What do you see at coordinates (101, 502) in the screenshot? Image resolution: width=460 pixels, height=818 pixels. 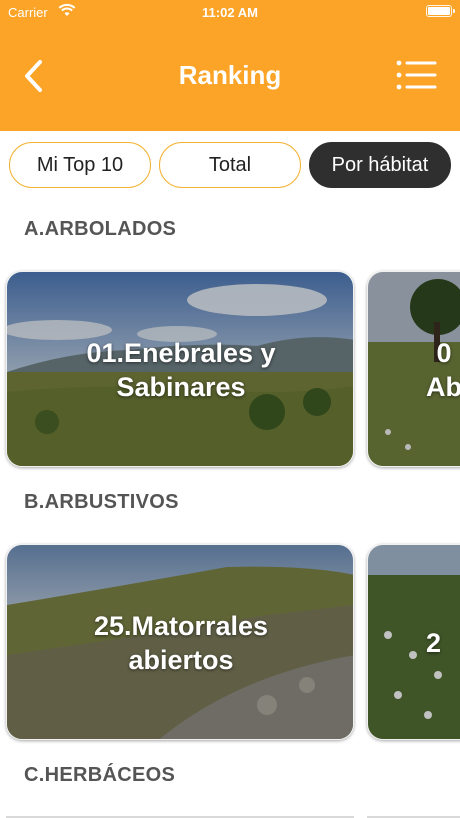 I see `section-title-arbustivos: B.ARBUSTIVOS` at bounding box center [101, 502].